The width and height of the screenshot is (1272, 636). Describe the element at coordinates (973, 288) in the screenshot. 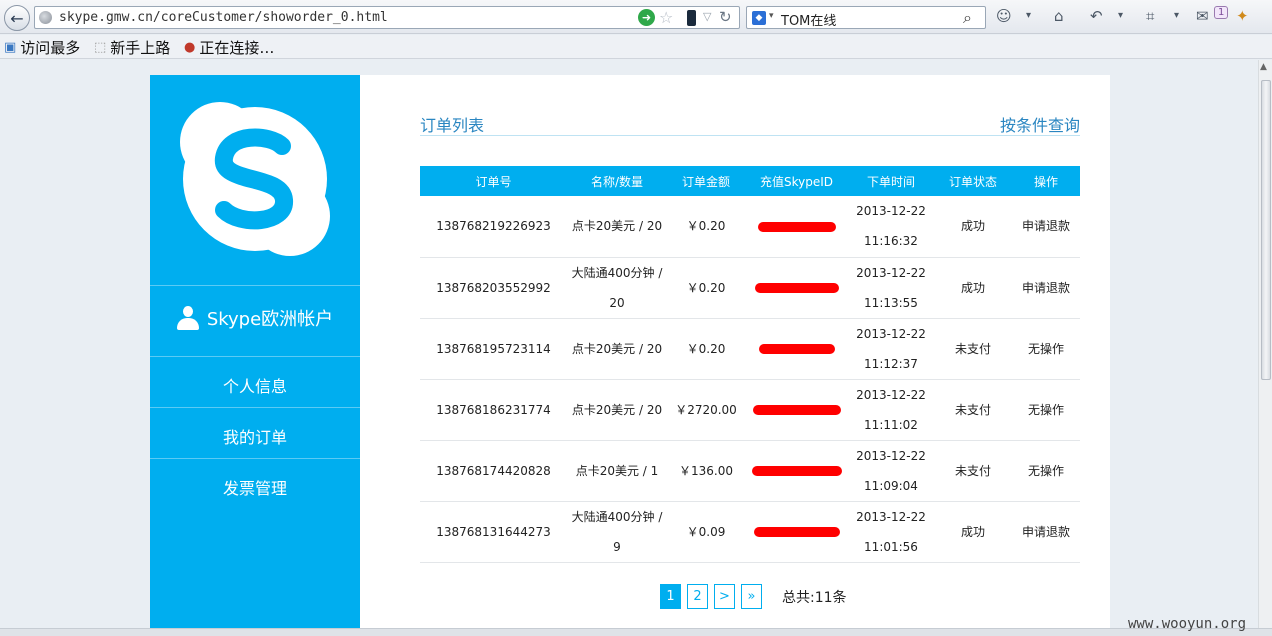

I see `order-status: 成功` at that location.